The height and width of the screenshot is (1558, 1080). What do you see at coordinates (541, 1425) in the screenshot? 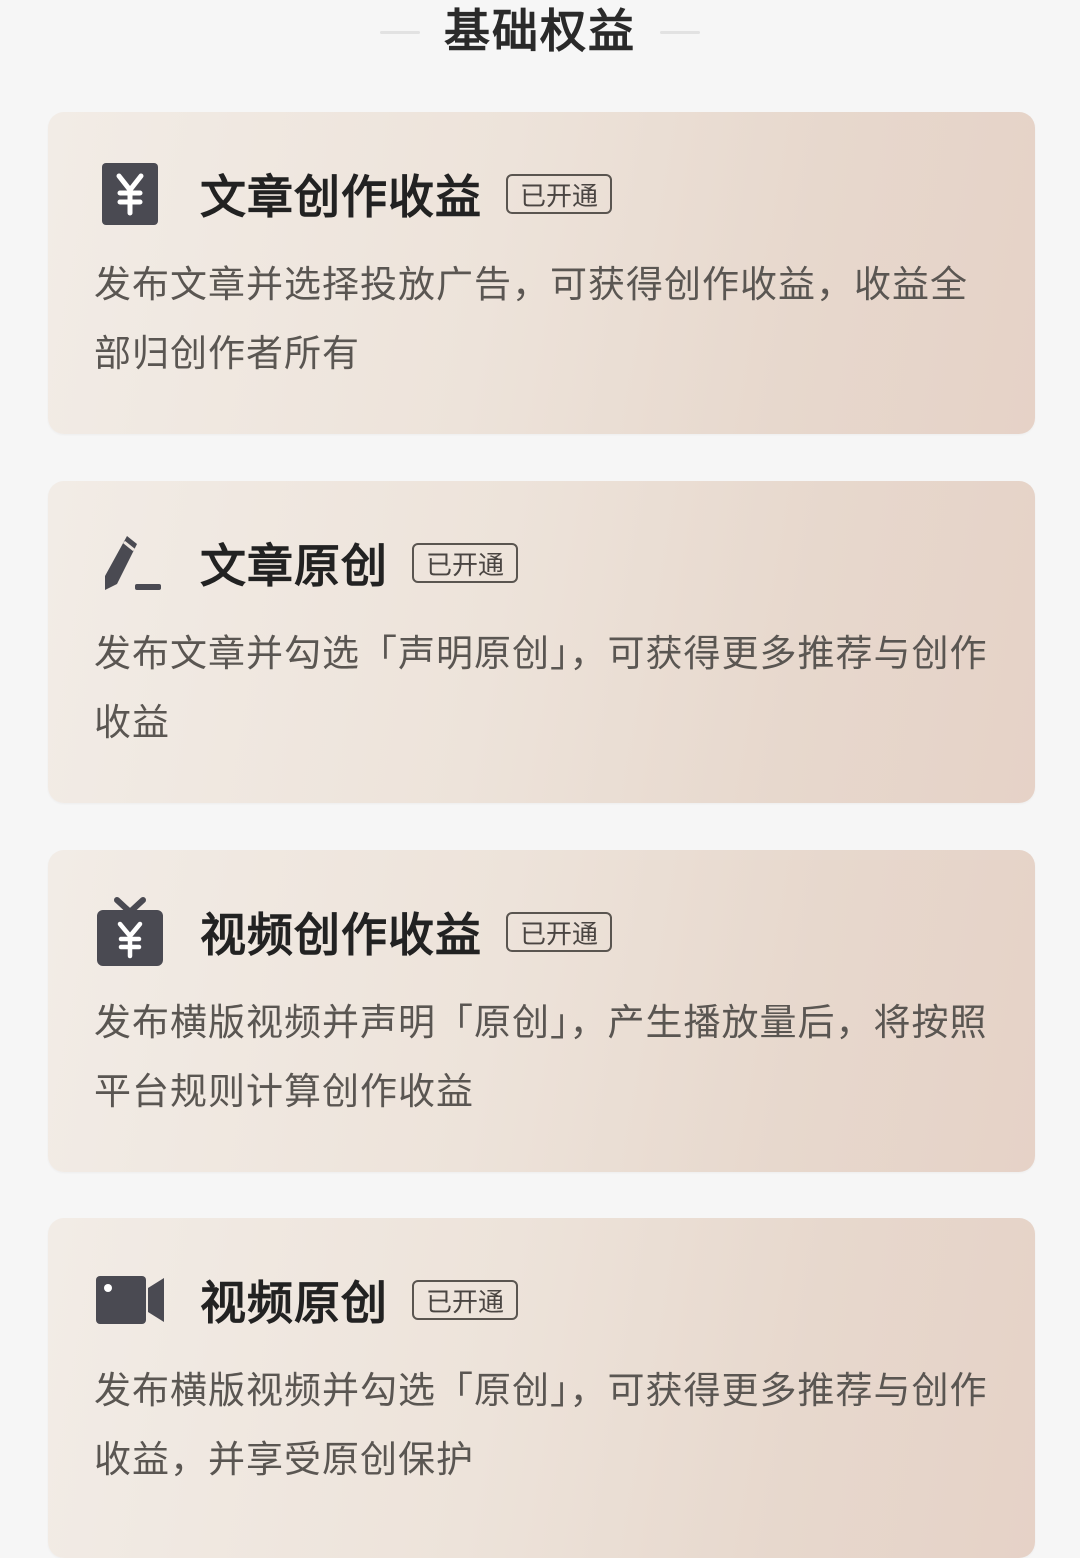
I see `card-description: 发布横版视频并勾选「原创」，可获得更多推荐与创作收益，并享受原创保护` at bounding box center [541, 1425].